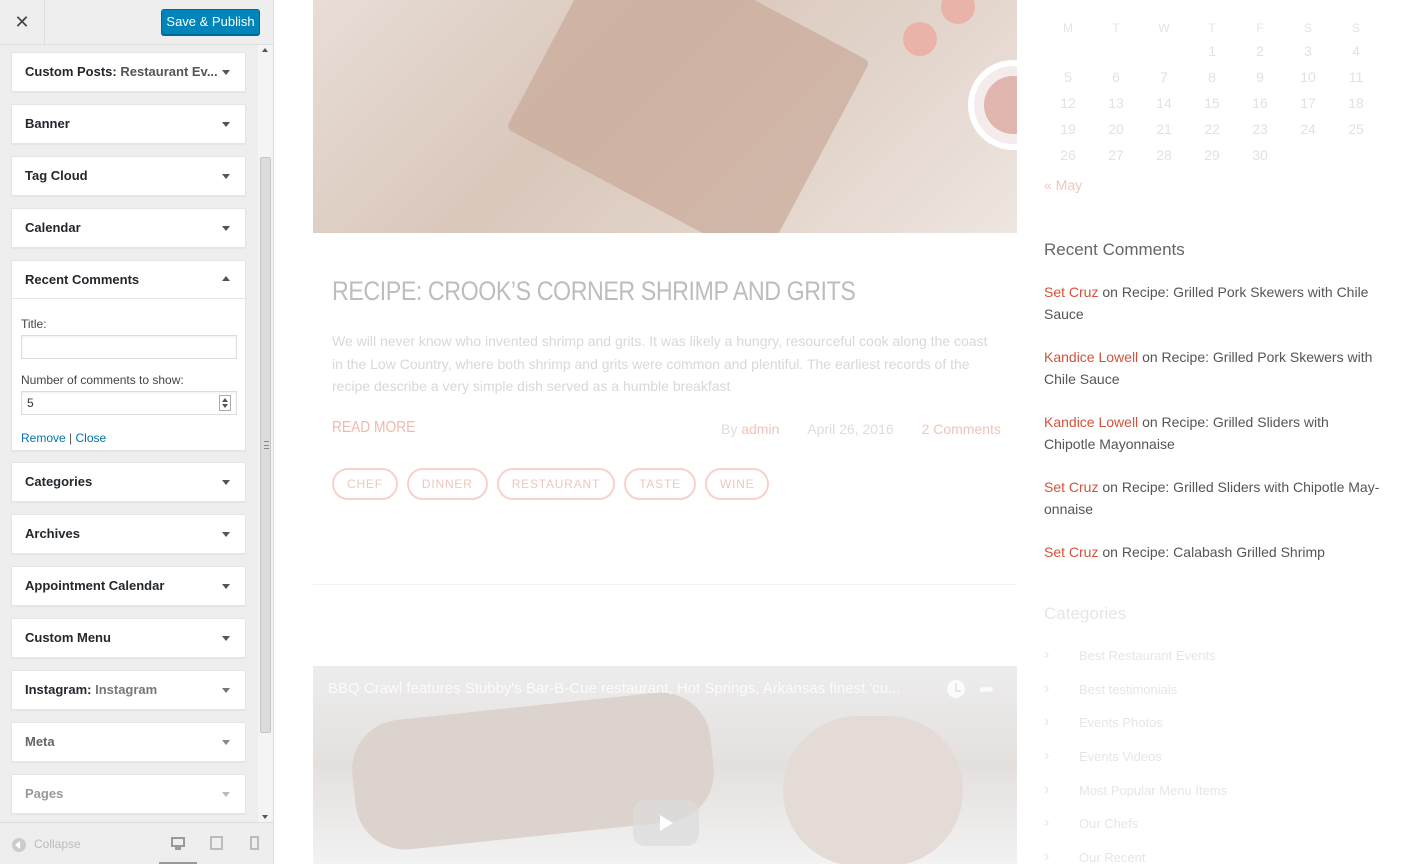  I want to click on calendar-day: 28, so click(1164, 155).